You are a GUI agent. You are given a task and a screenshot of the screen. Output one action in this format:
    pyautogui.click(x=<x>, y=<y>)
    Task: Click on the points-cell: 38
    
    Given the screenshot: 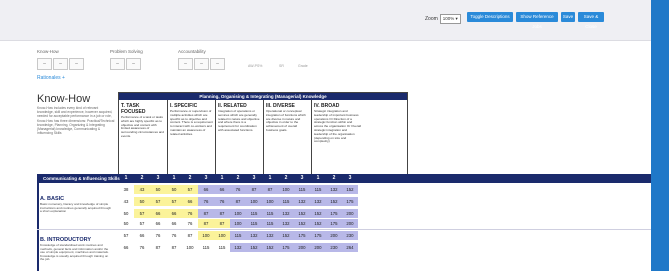 What is the action you would take?
    pyautogui.click(x=126, y=189)
    